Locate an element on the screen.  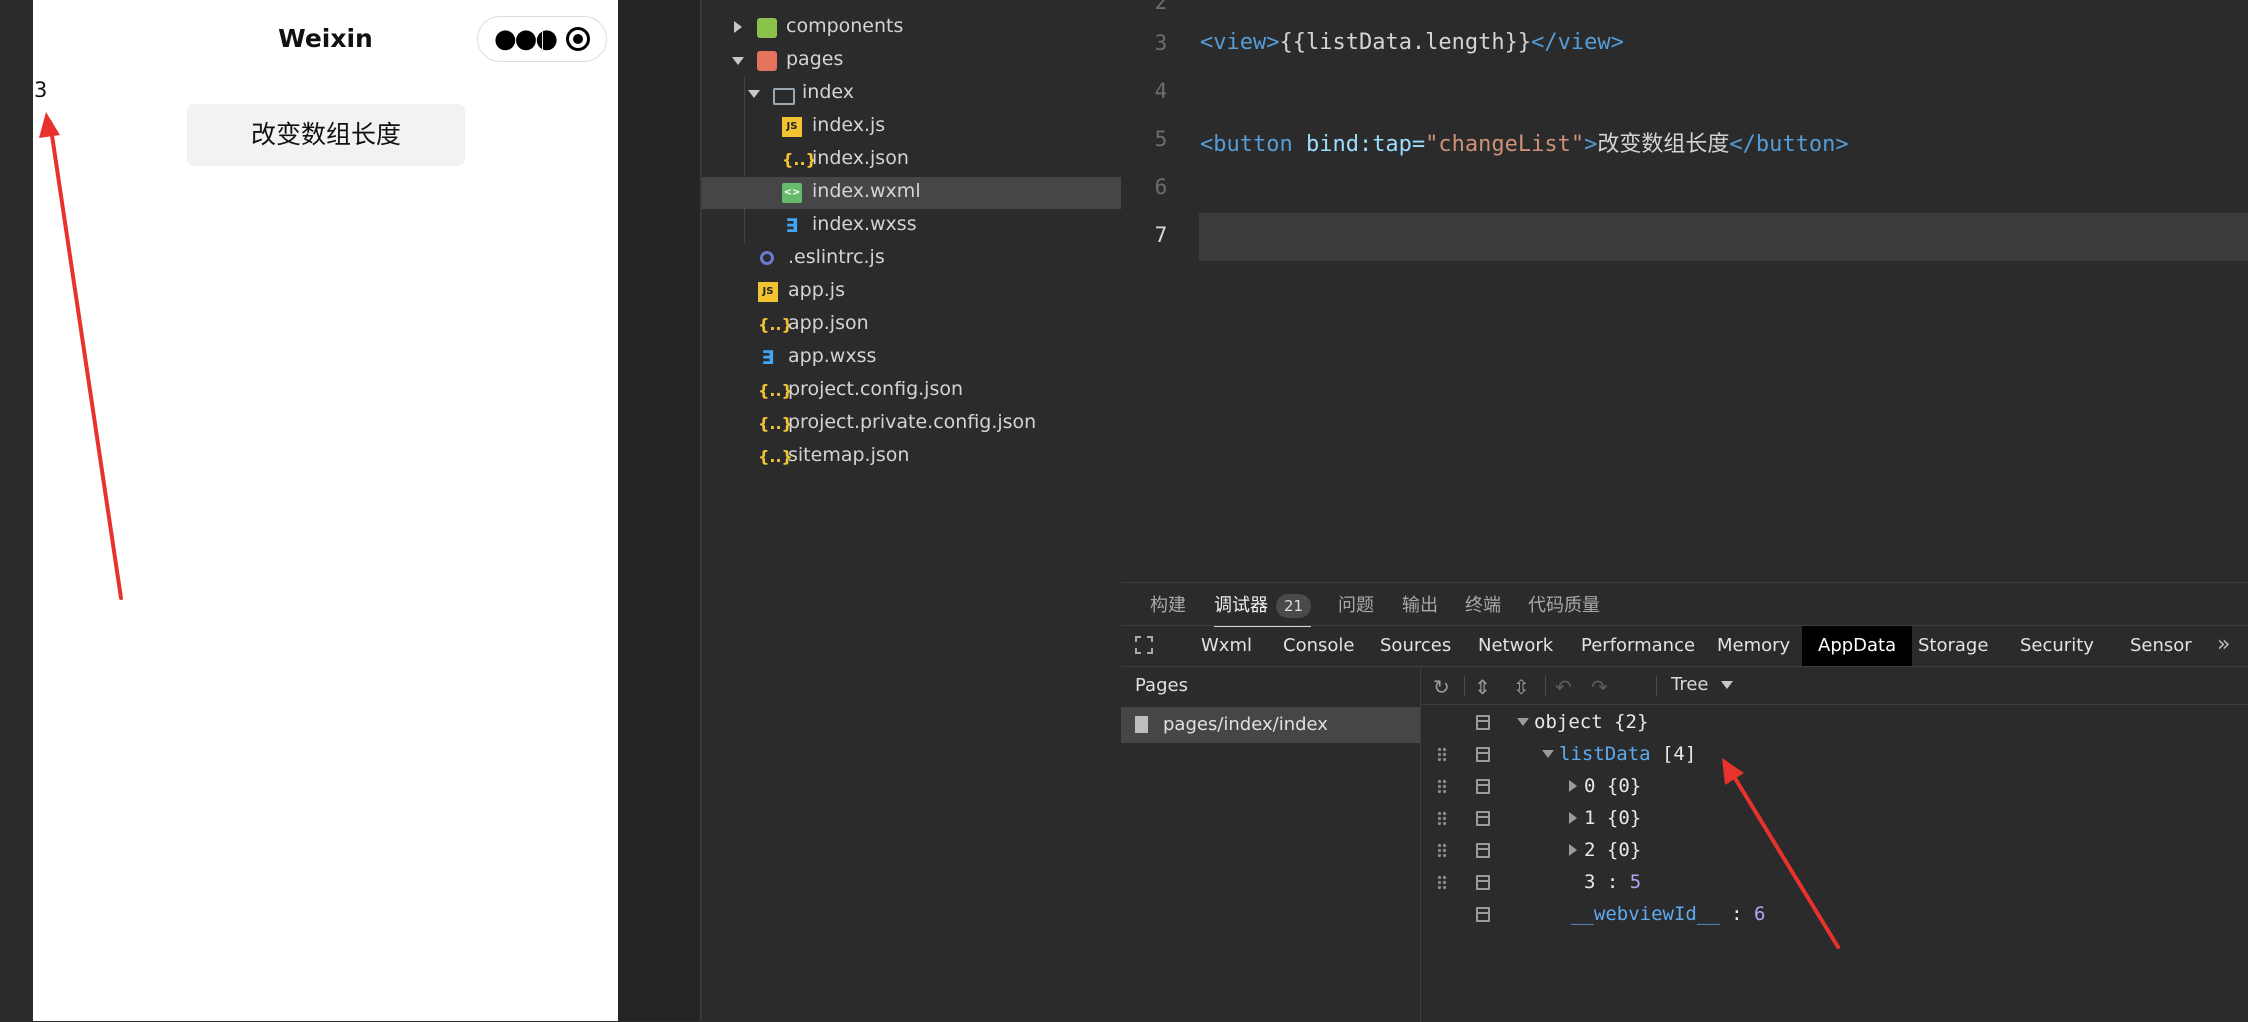
explorer-item-index-json: {..} index.json is located at coordinates (912, 160).